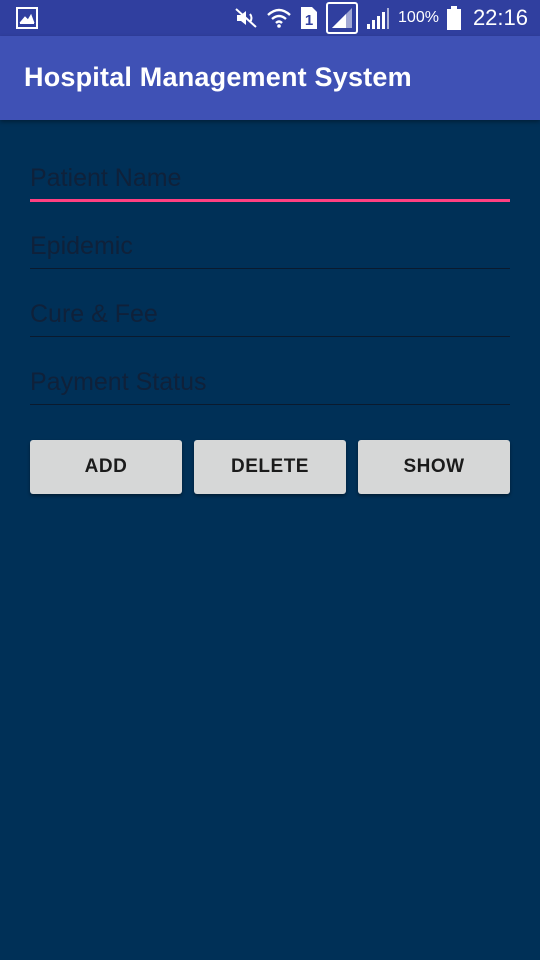 The height and width of the screenshot is (960, 540). What do you see at coordinates (106, 467) in the screenshot?
I see `add-button: ADD` at bounding box center [106, 467].